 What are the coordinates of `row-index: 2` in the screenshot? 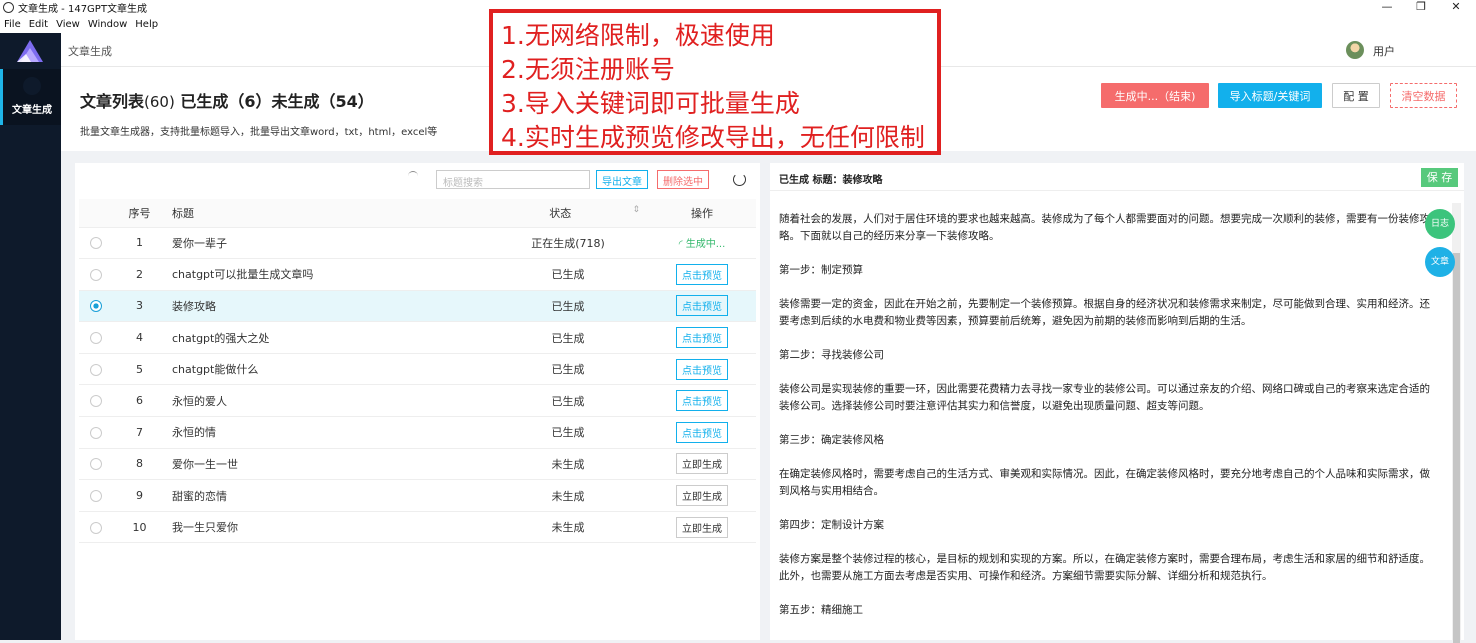 It's located at (139, 274).